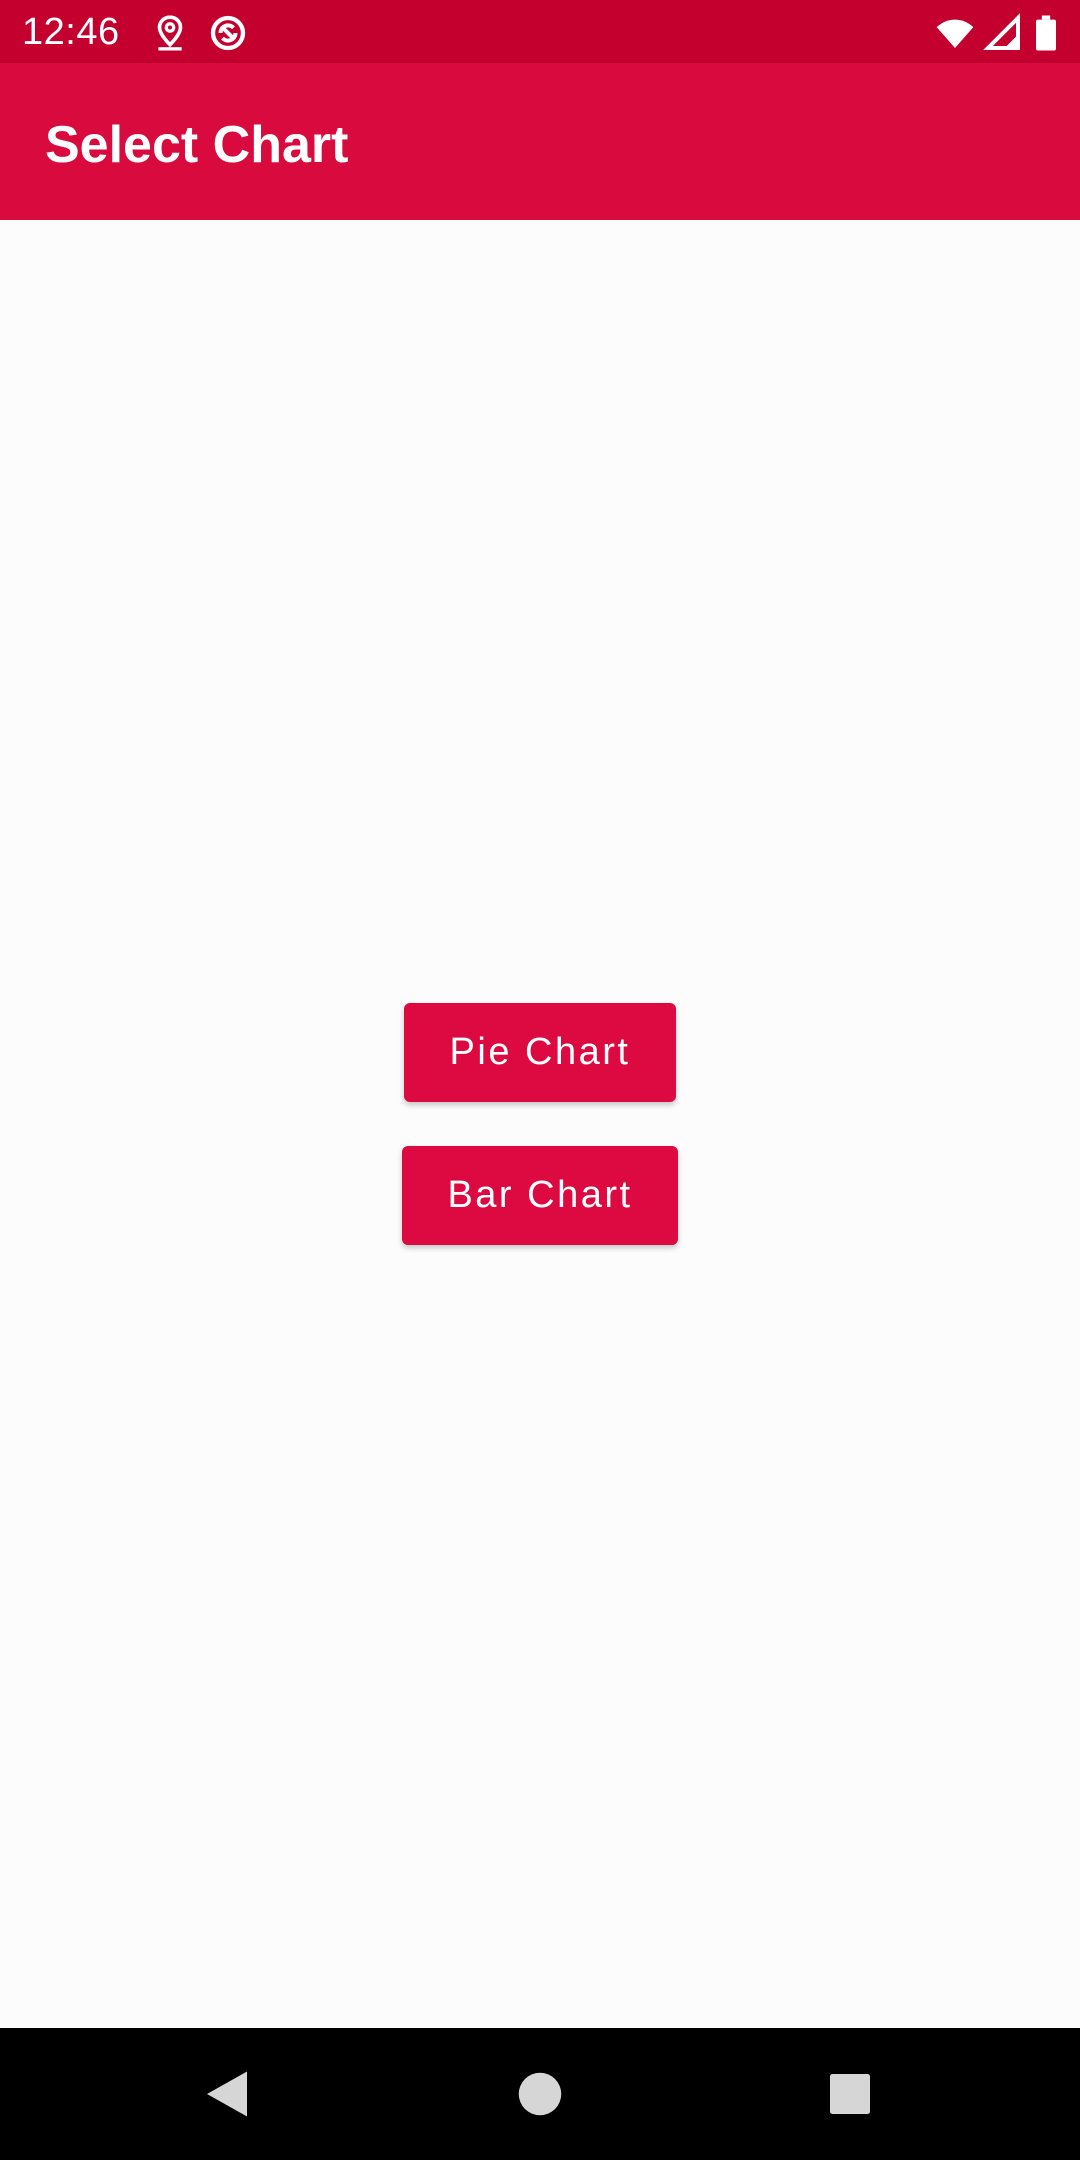 The height and width of the screenshot is (2160, 1080). I want to click on location-pin-icon, so click(170, 33).